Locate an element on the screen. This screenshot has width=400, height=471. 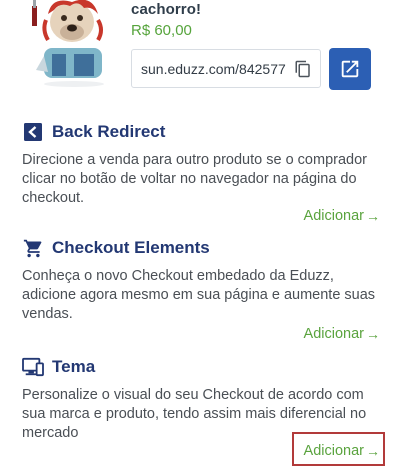
open-external-icon is located at coordinates (350, 69).